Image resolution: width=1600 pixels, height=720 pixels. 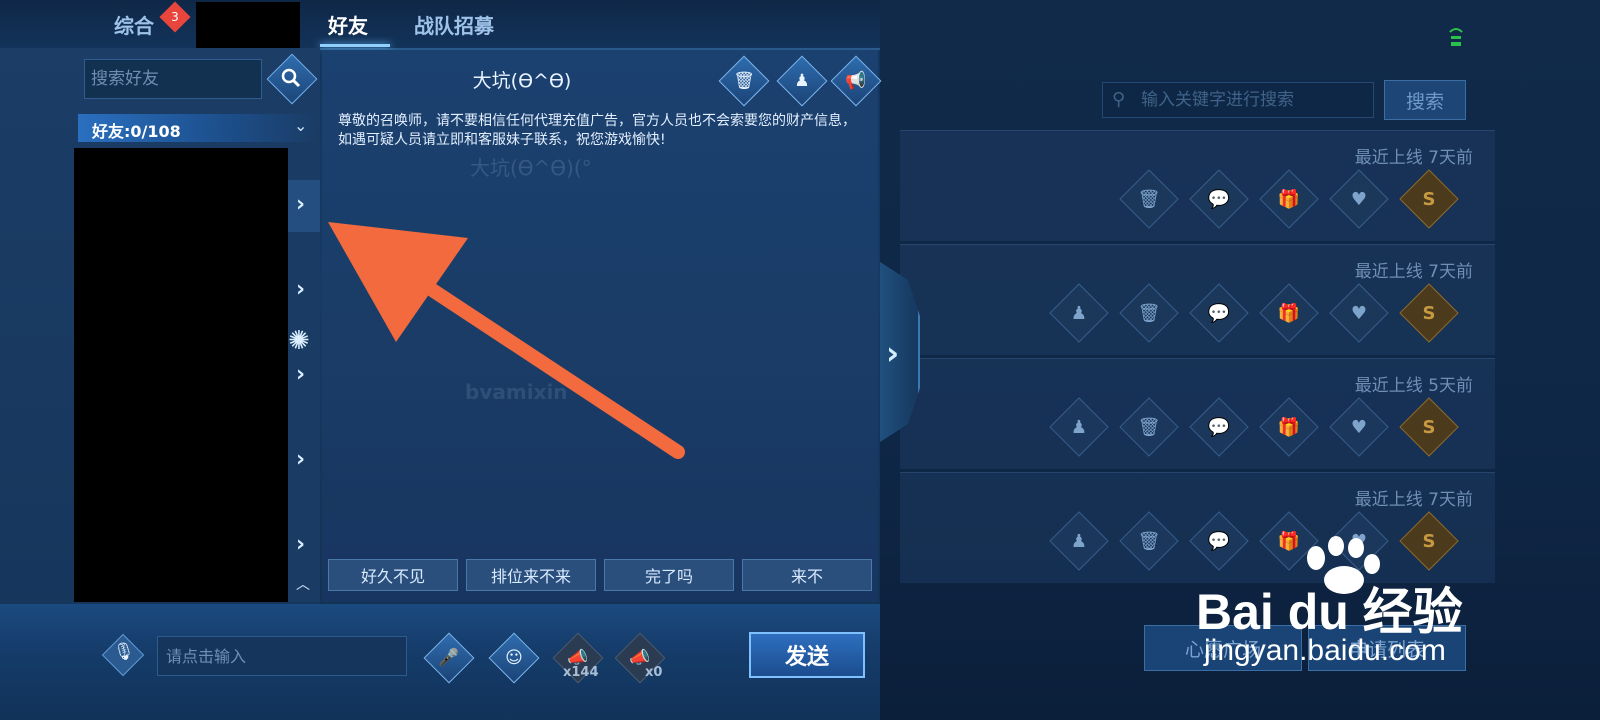 I want to click on message-field, so click(x=282, y=656).